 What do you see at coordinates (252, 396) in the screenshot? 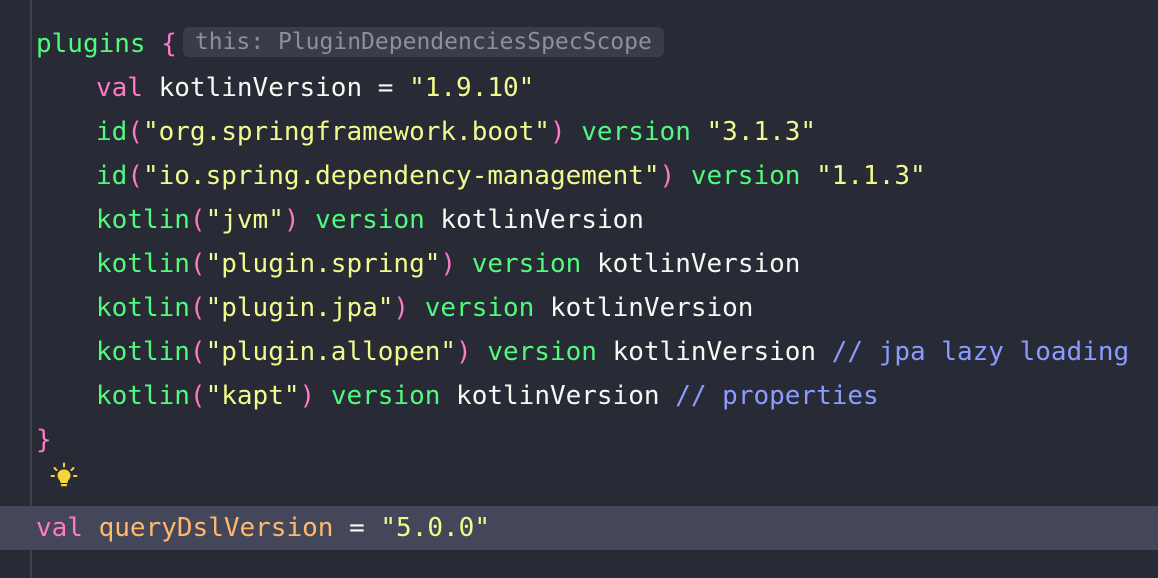
I see `plugin-id-string: "kapt"` at bounding box center [252, 396].